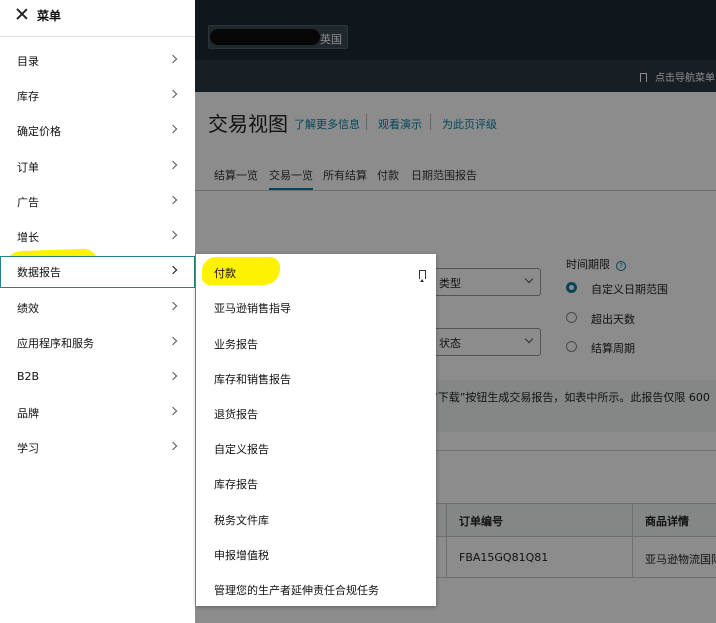  I want to click on menu-item-label: 增长, so click(28, 237).